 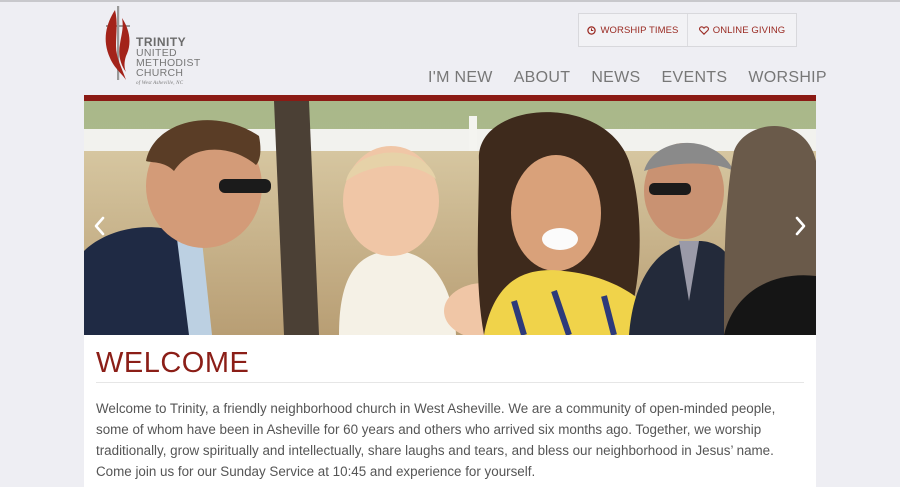 I want to click on main-nav: I'M NEW ABOUT NEWS EVENTS WORSHIP, so click(x=627, y=78).